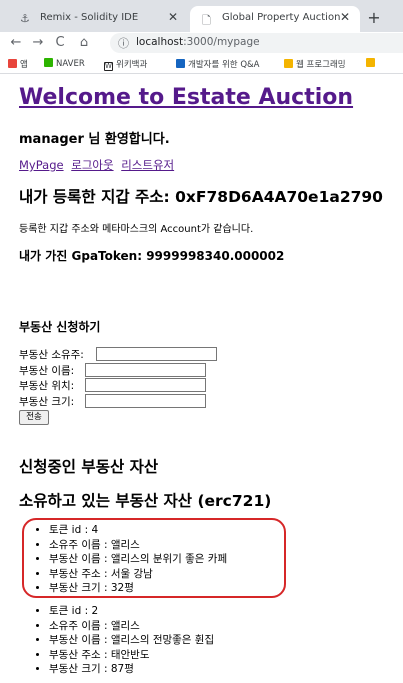  I want to click on home-icon: ⌂, so click(84, 43).